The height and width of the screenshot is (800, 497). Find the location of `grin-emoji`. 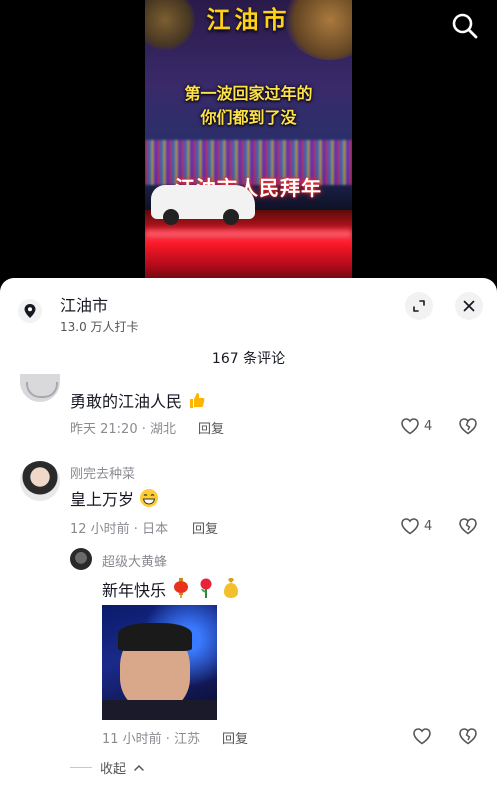

grin-emoji is located at coordinates (149, 500).